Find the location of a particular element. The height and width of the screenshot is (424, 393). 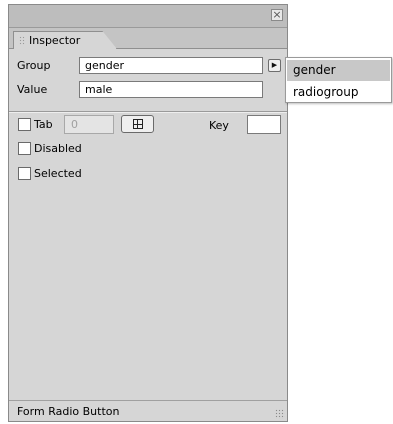

value-row: Value male is located at coordinates (148, 90).